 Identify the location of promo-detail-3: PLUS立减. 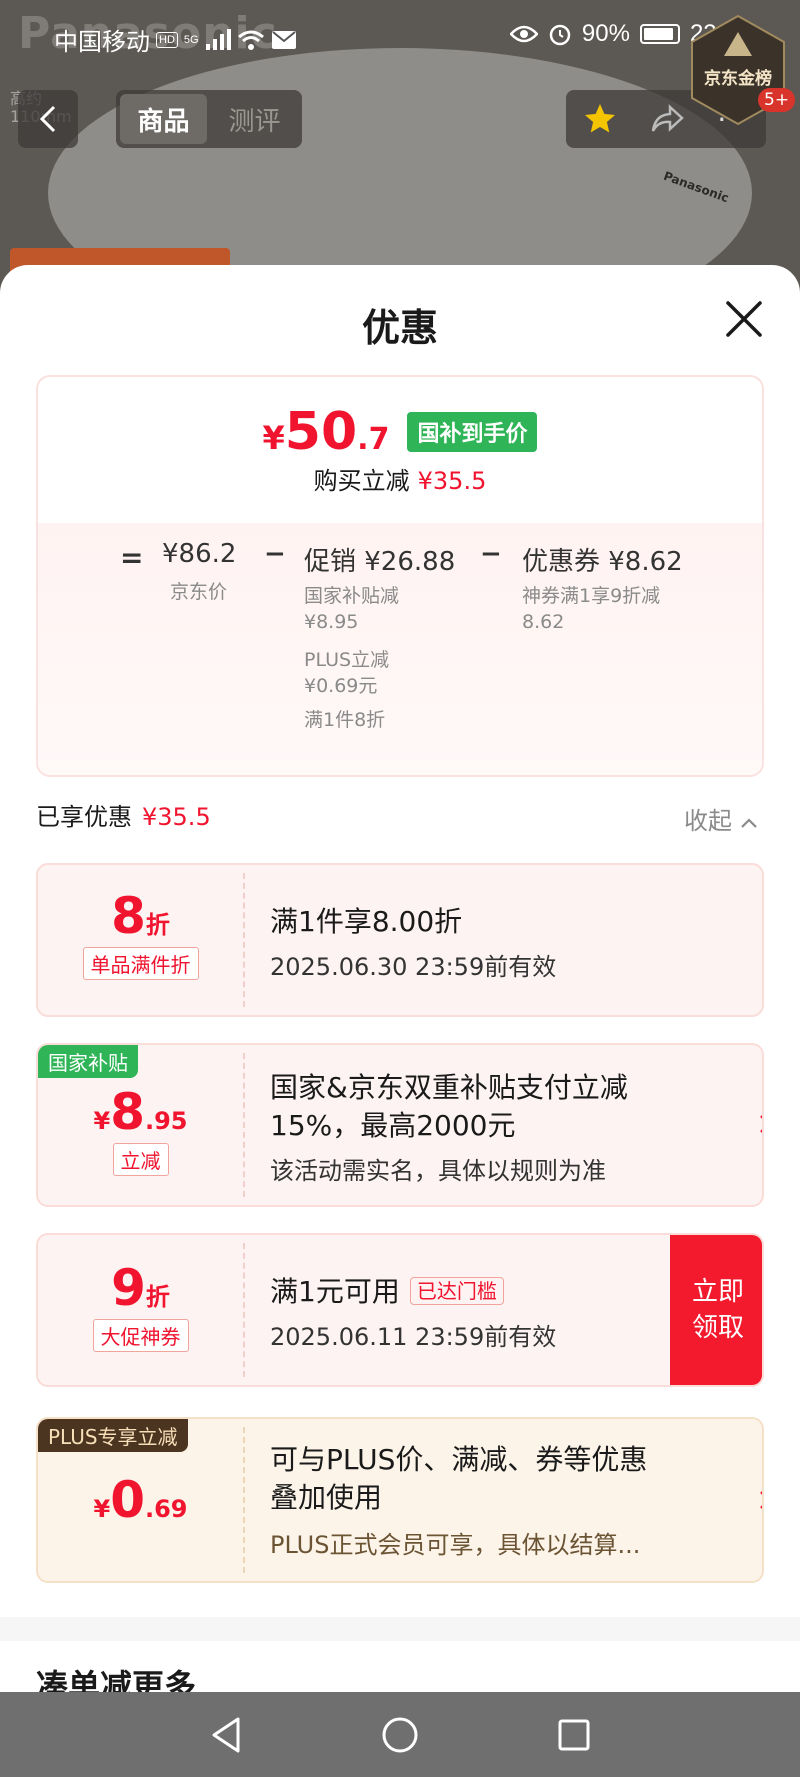
(347, 660).